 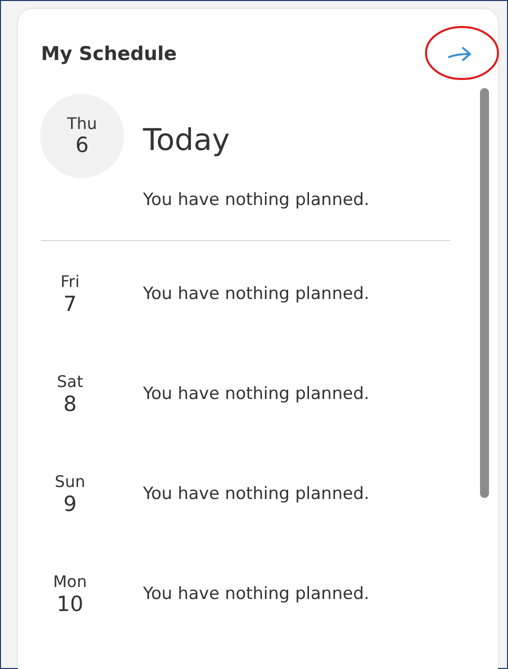 I want to click on weekday-label: Thu, so click(x=82, y=123).